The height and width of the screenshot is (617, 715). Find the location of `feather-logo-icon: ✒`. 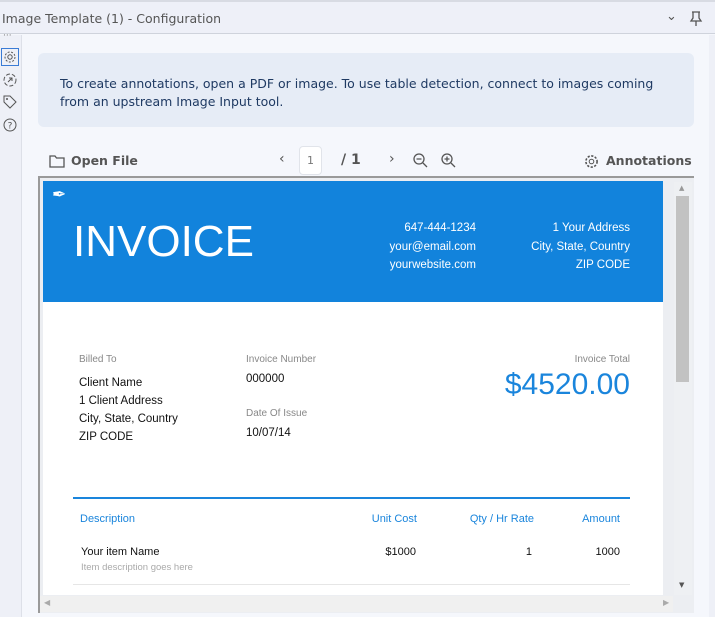

feather-logo-icon: ✒ is located at coordinates (59, 195).